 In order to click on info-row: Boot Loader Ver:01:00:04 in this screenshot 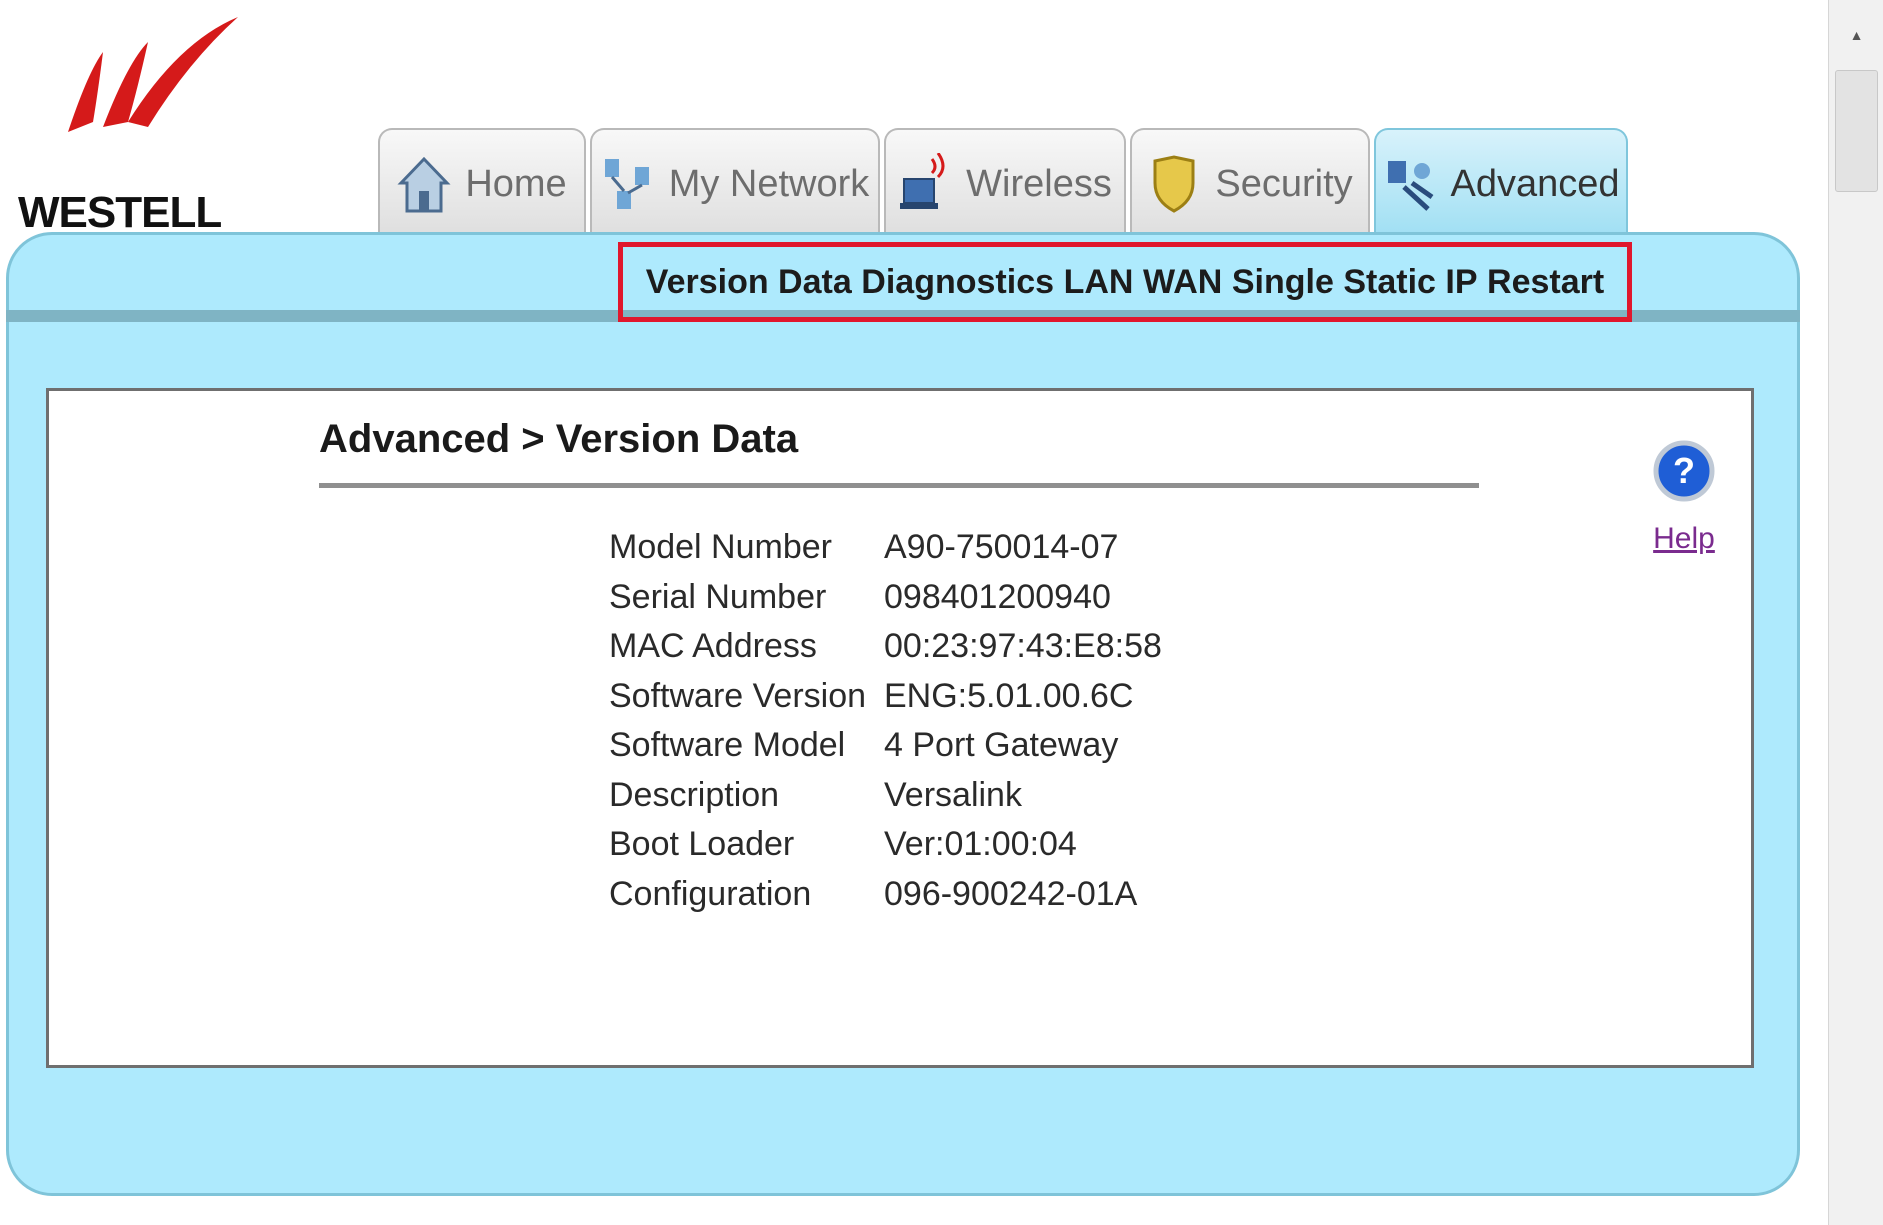, I will do `click(885, 845)`.